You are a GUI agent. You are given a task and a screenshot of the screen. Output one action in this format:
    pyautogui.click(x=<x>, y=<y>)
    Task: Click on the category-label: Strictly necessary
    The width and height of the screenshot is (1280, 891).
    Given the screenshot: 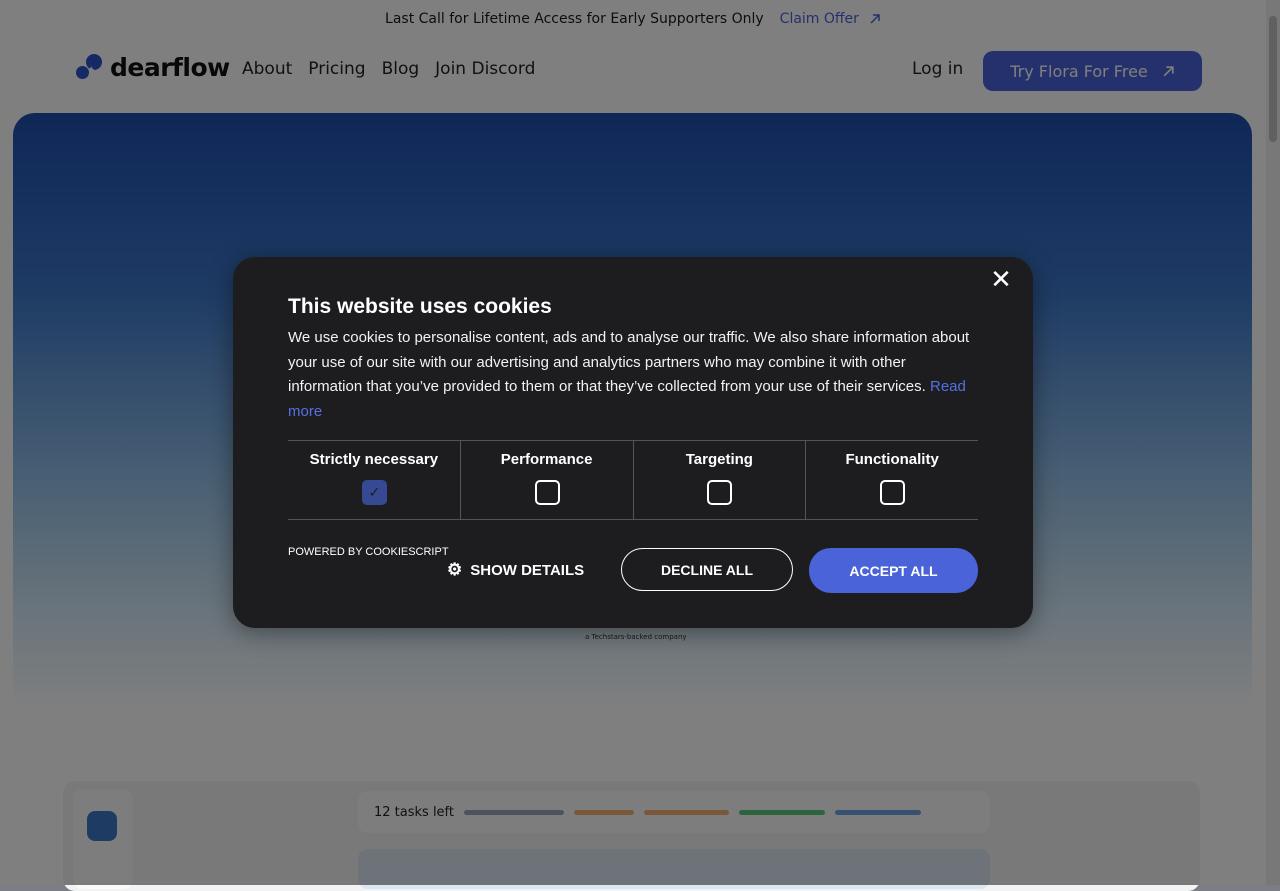 What is the action you would take?
    pyautogui.click(x=374, y=459)
    